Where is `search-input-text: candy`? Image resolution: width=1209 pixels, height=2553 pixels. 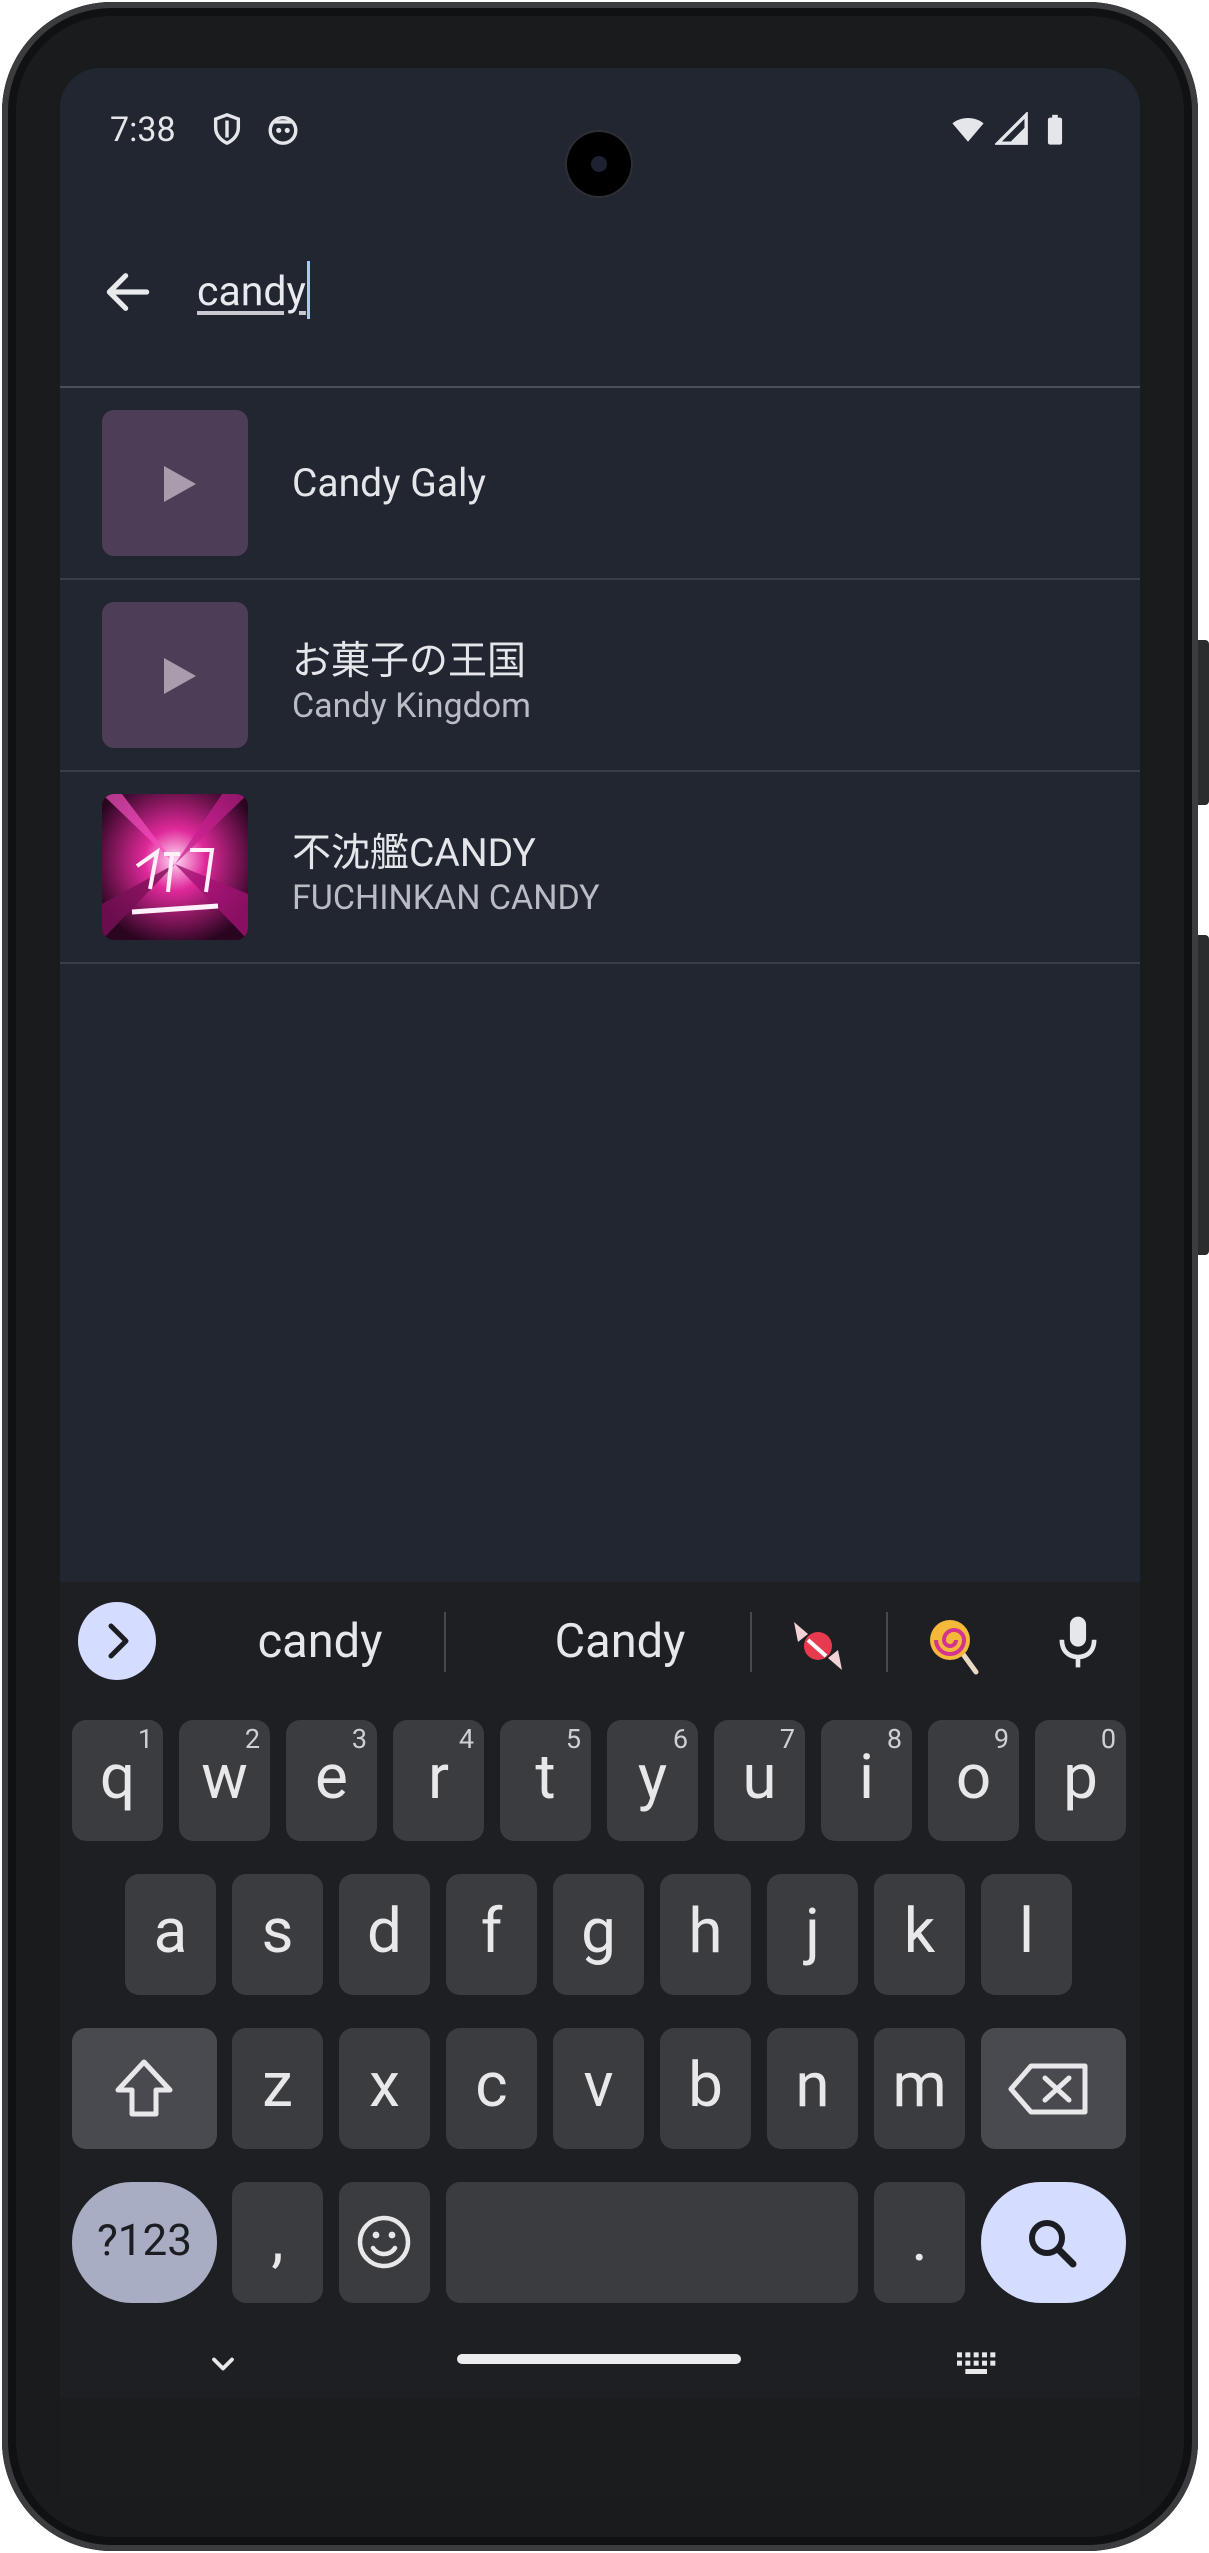
search-input-text: candy is located at coordinates (251, 292).